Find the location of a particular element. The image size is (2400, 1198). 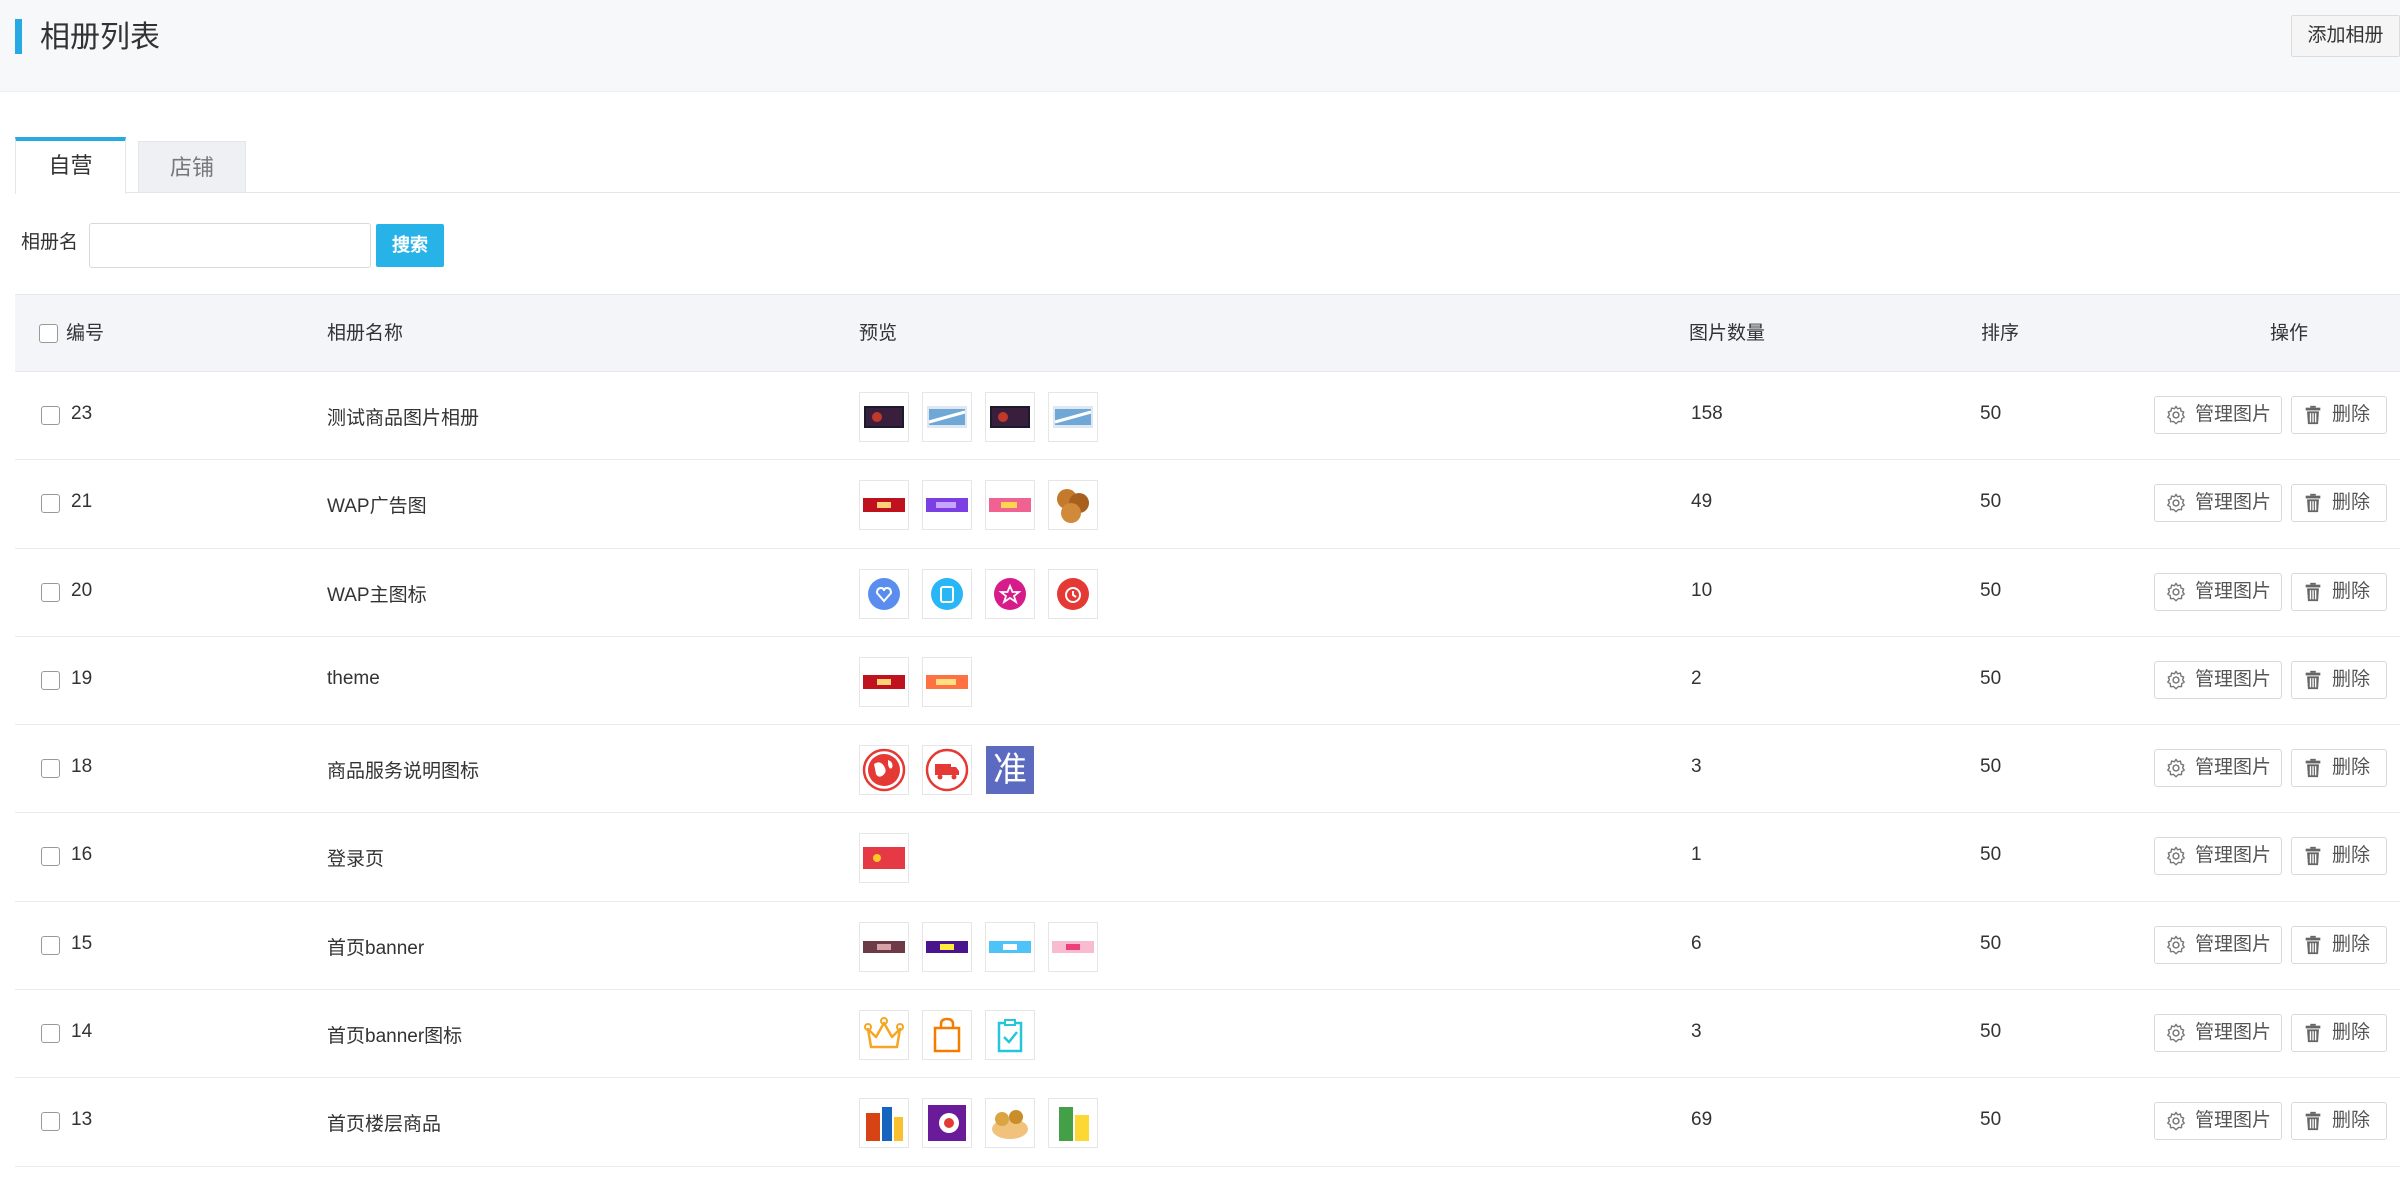

album-id: 16 is located at coordinates (82, 855).